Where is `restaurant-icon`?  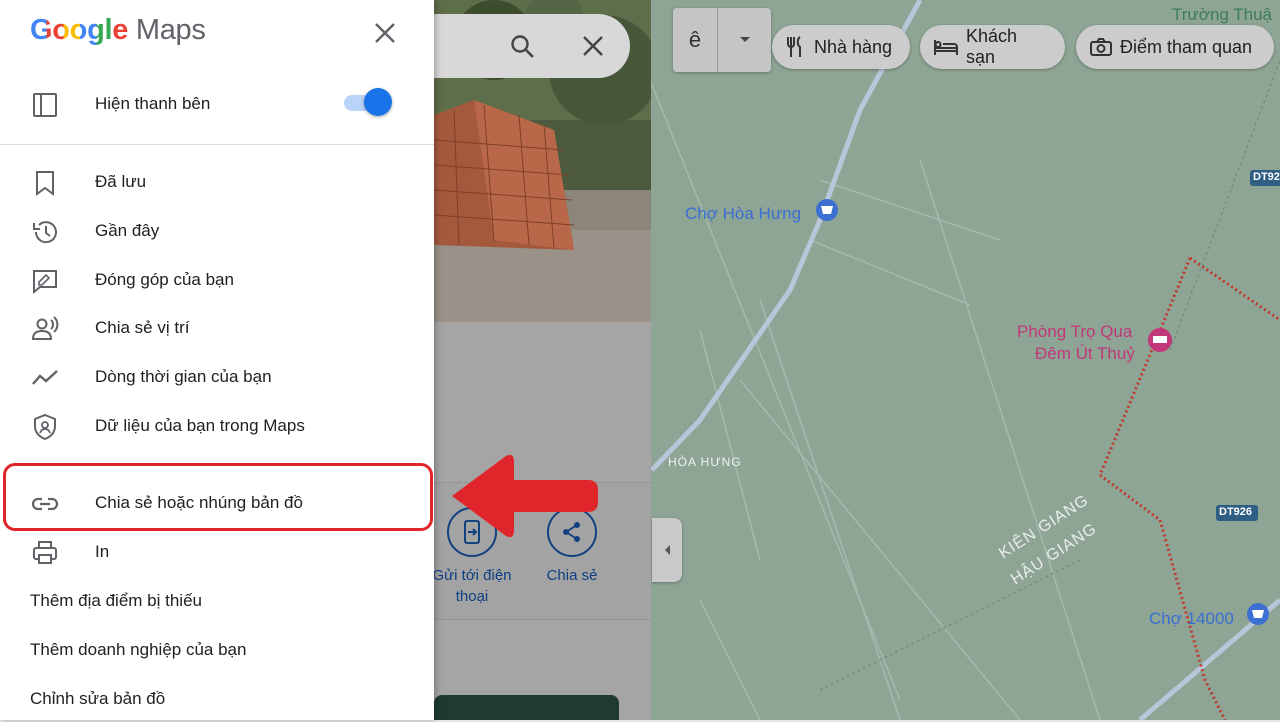
restaurant-icon is located at coordinates (794, 46).